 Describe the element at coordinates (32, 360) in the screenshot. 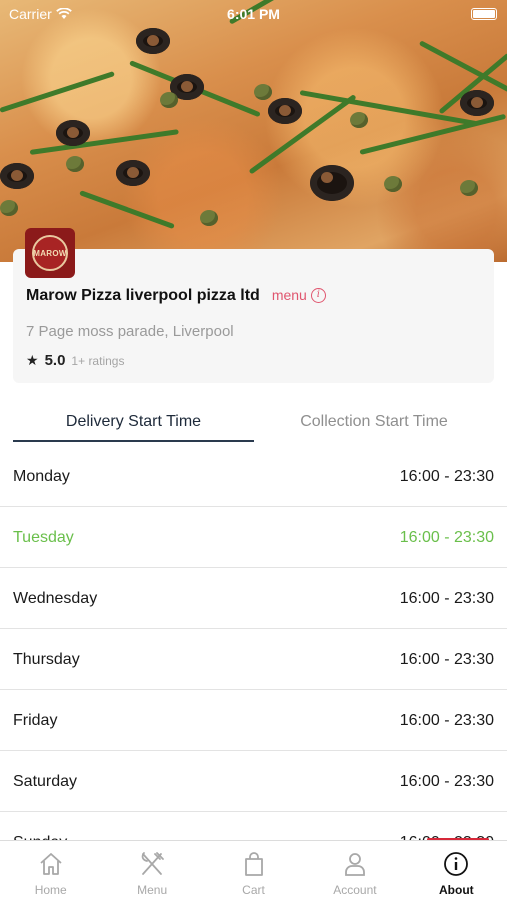

I see `star-icon: ★` at that location.